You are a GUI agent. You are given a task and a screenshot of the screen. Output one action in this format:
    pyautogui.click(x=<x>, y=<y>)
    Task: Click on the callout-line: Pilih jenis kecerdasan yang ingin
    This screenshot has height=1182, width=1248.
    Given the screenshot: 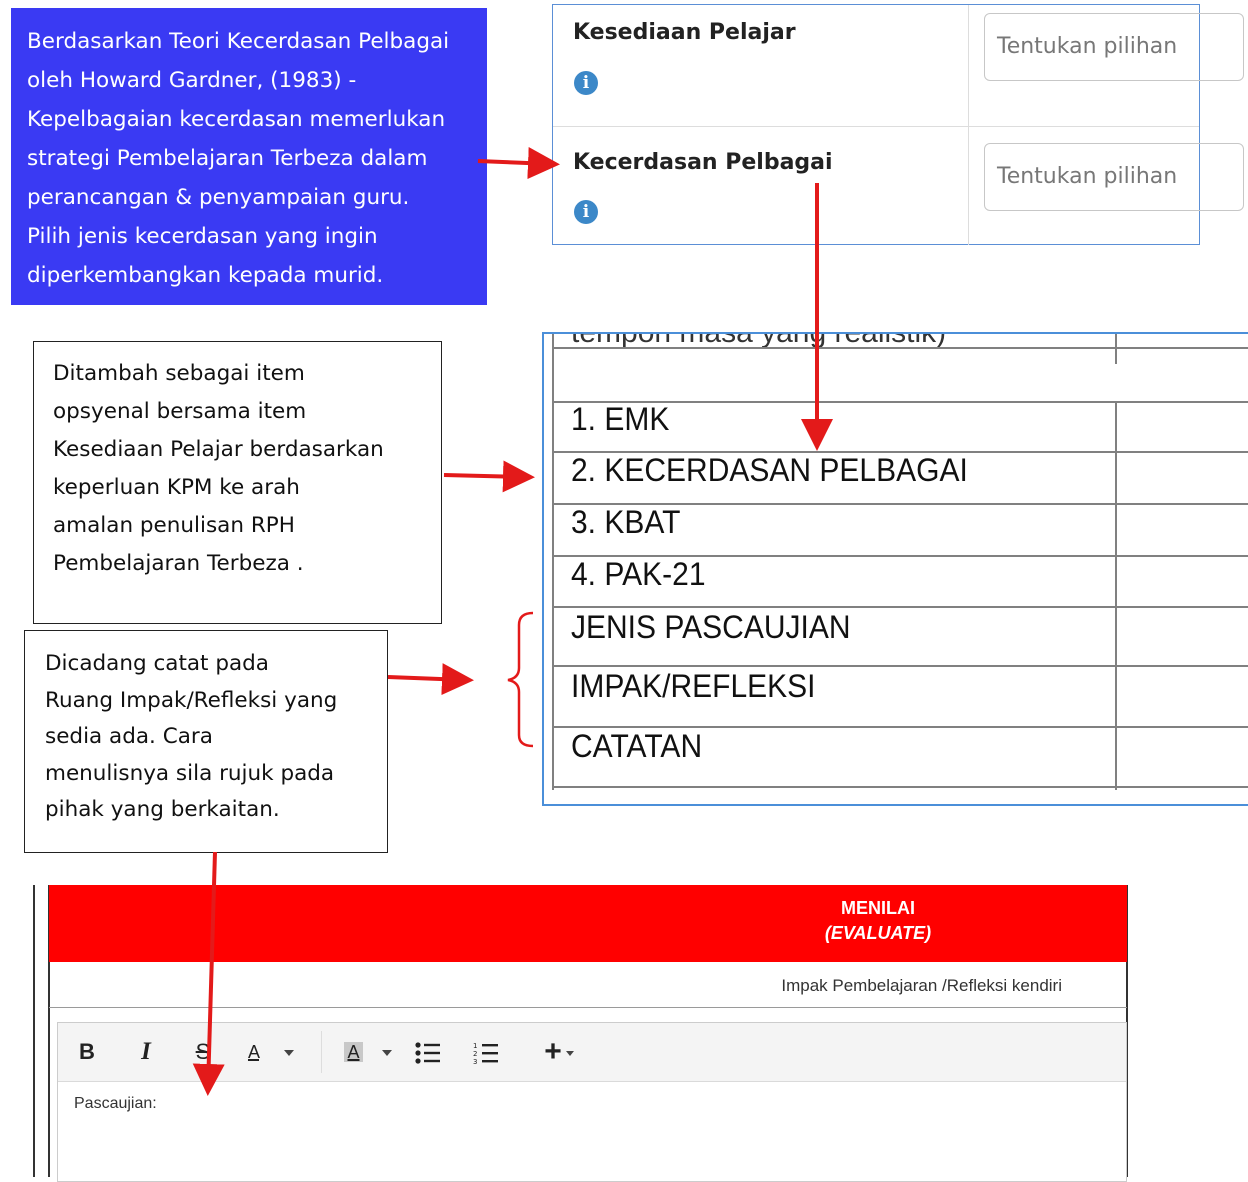 What is the action you would take?
    pyautogui.click(x=202, y=236)
    